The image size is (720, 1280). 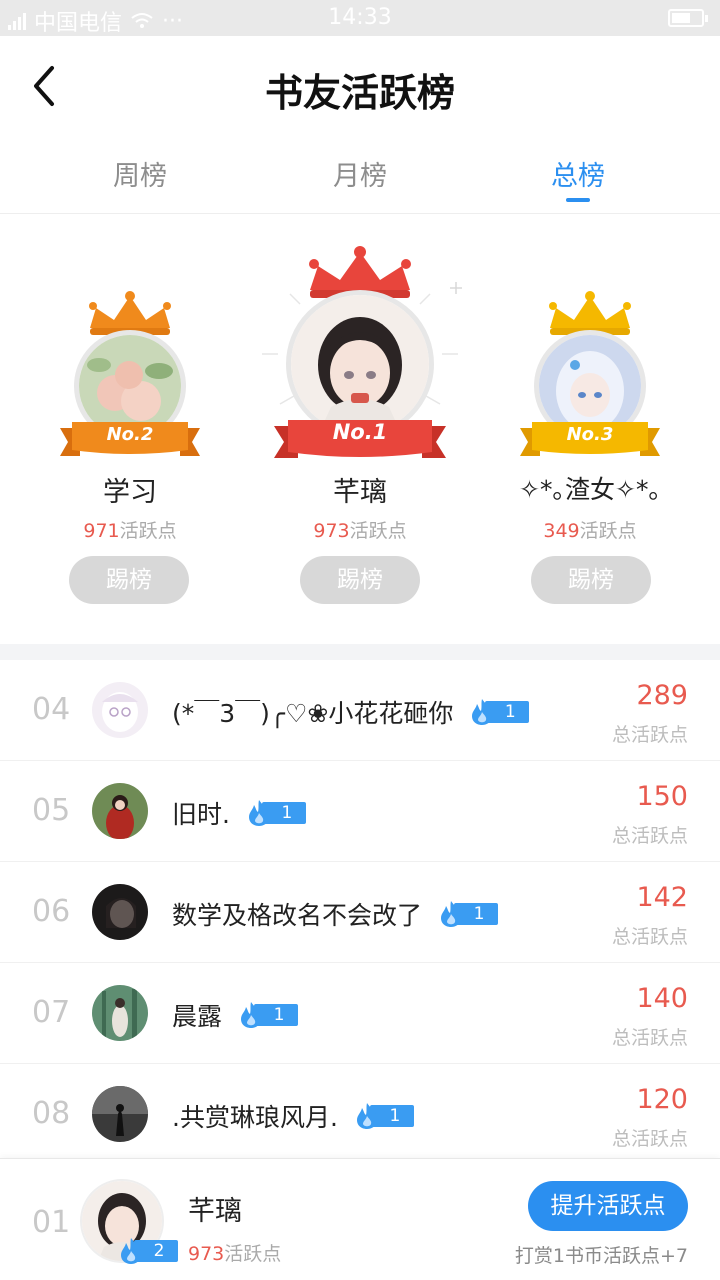 I want to click on rank-number: 08, so click(x=51, y=1113).